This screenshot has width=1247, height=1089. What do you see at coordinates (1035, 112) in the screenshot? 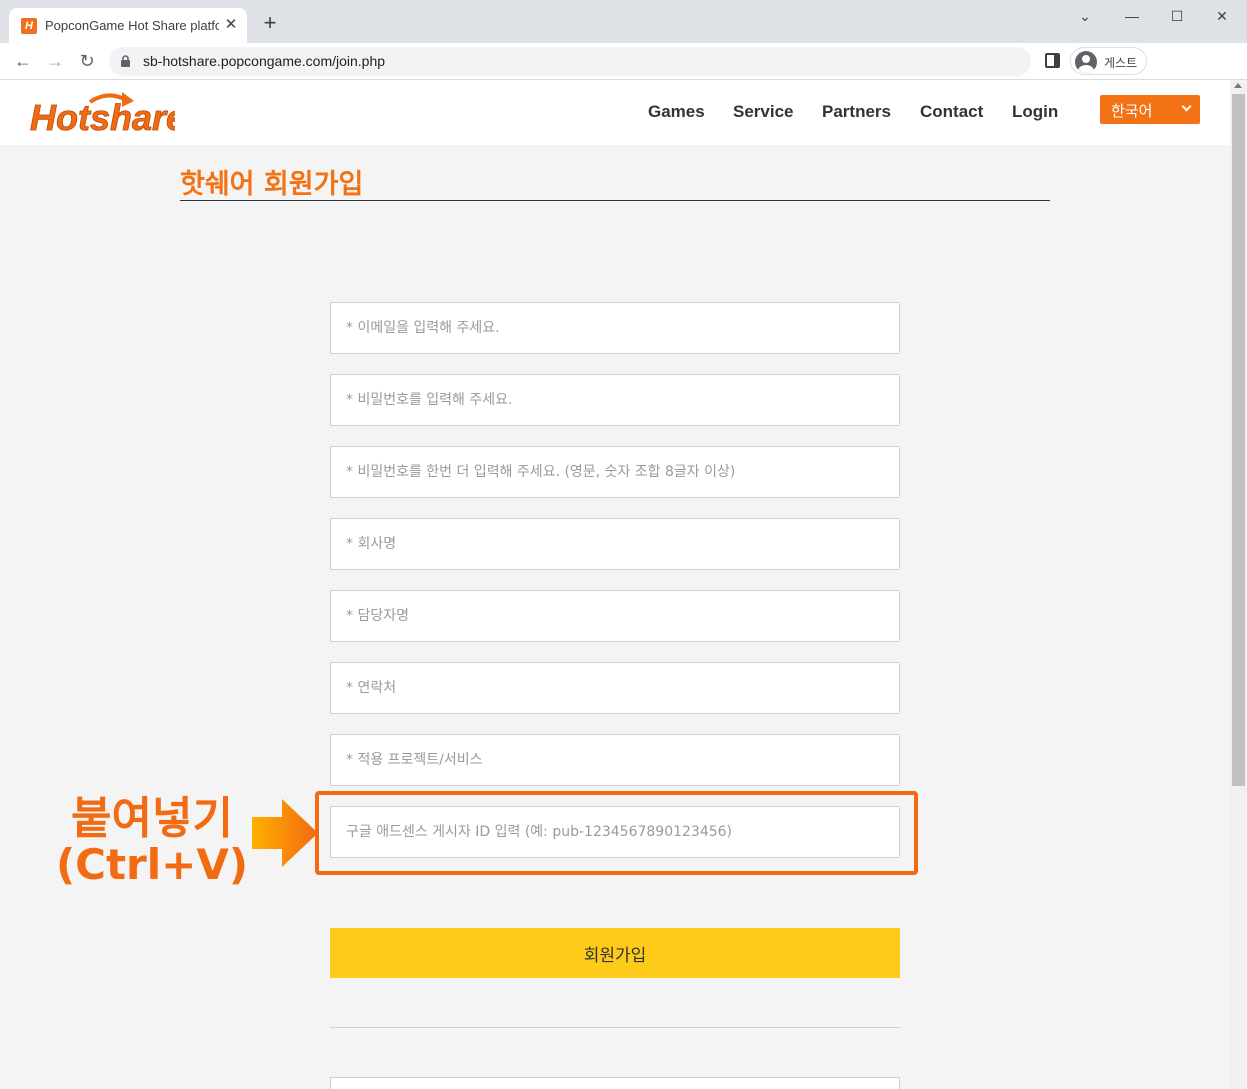
I see `nav-login: Login` at bounding box center [1035, 112].